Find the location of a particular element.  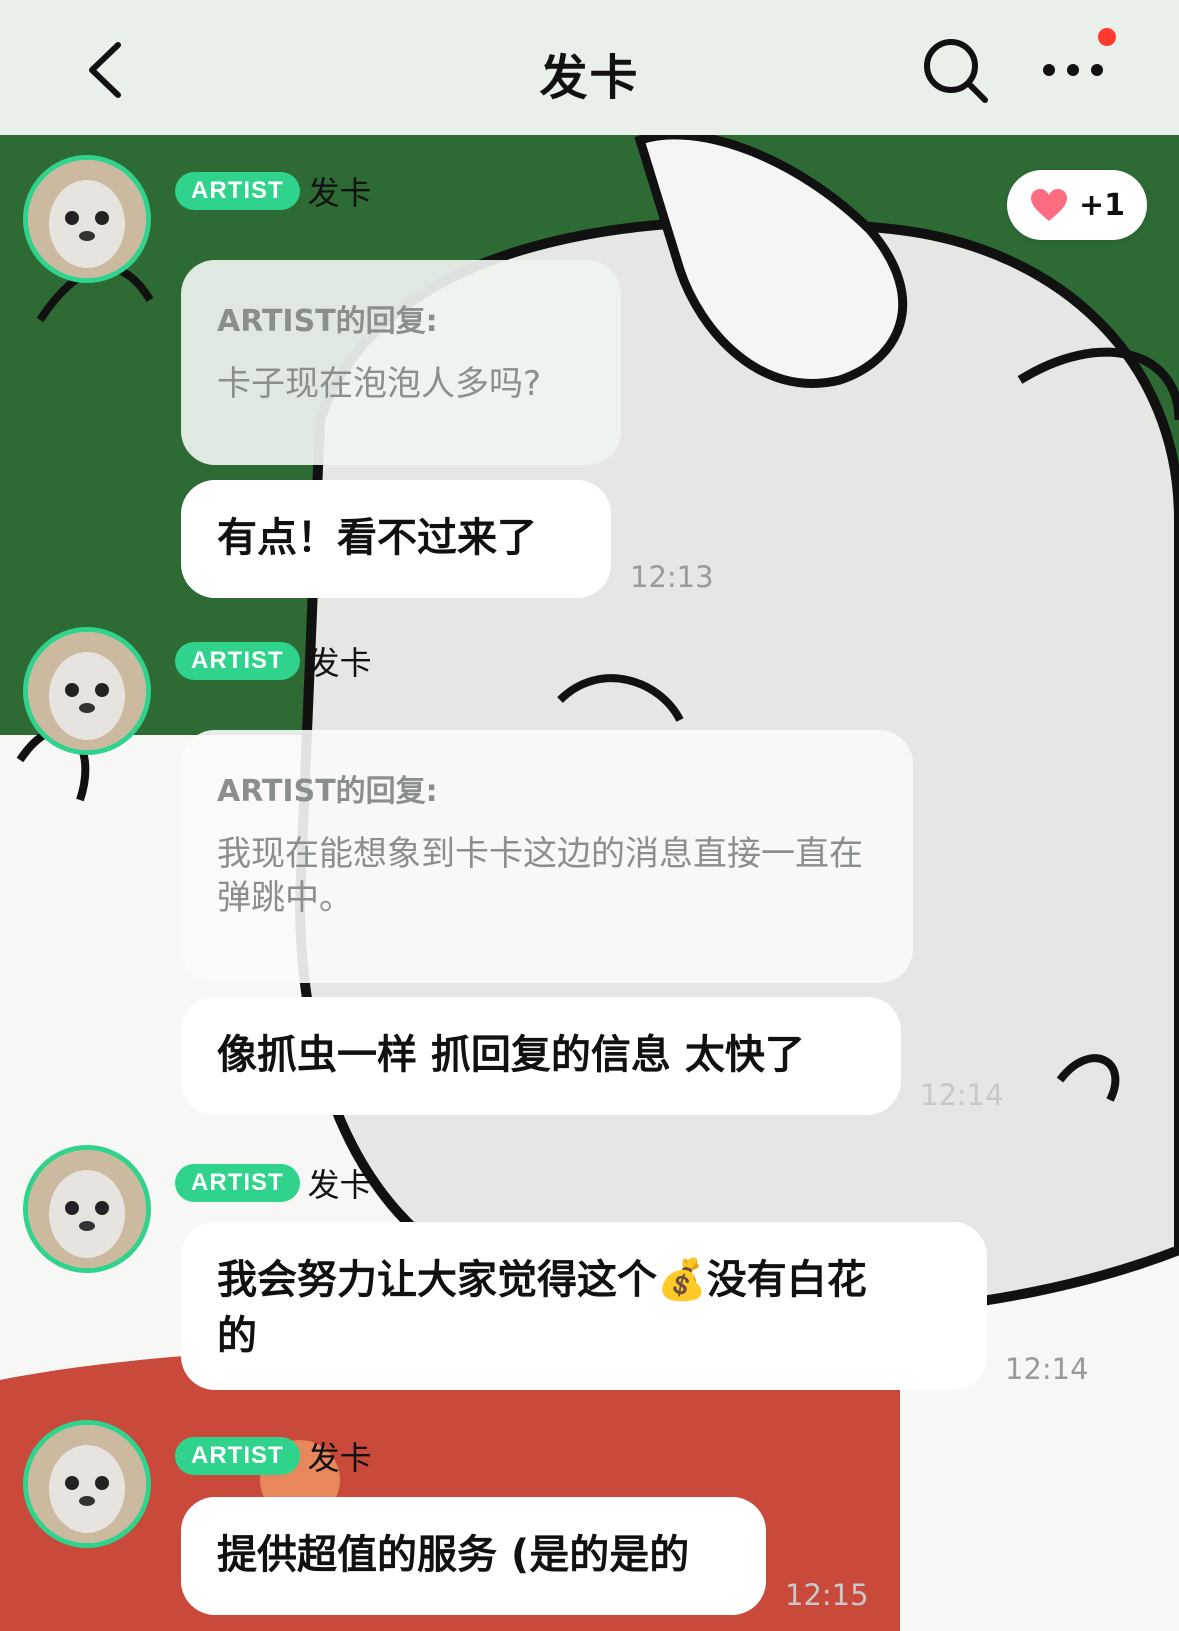

message-bubble: 有点！看不过来了 is located at coordinates (396, 539).